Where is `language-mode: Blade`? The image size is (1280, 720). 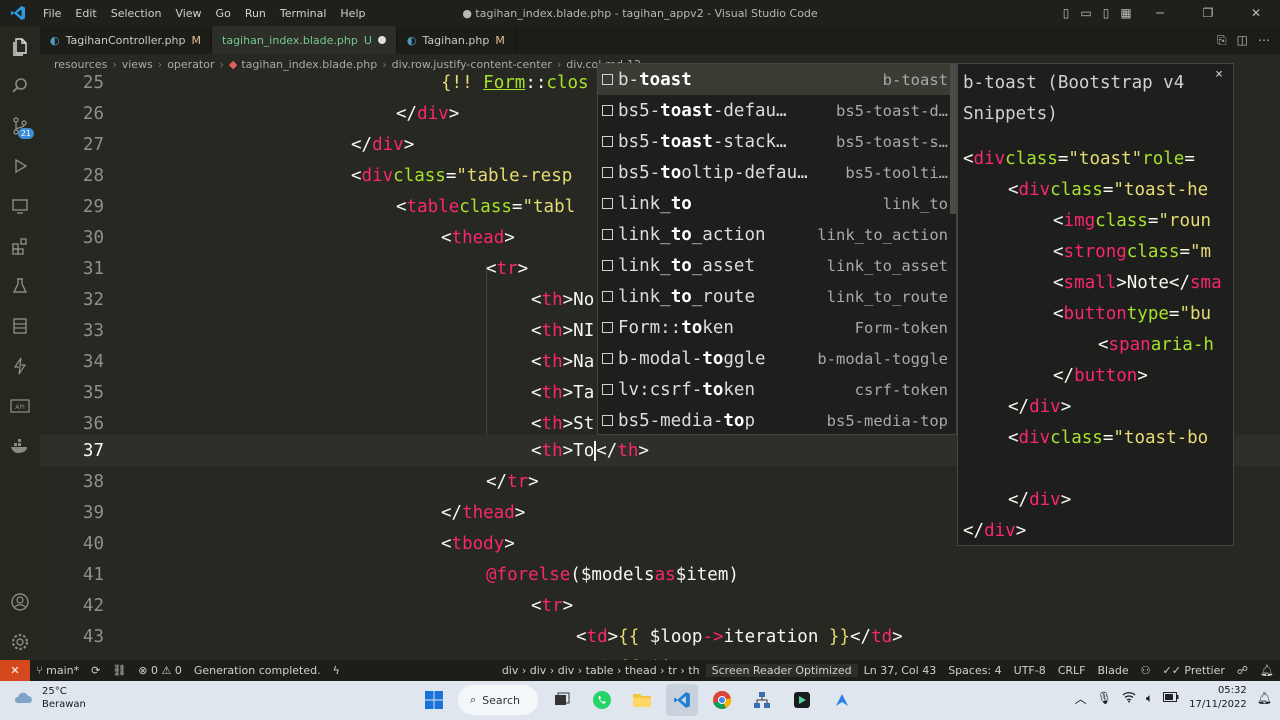 language-mode: Blade is located at coordinates (1113, 670).